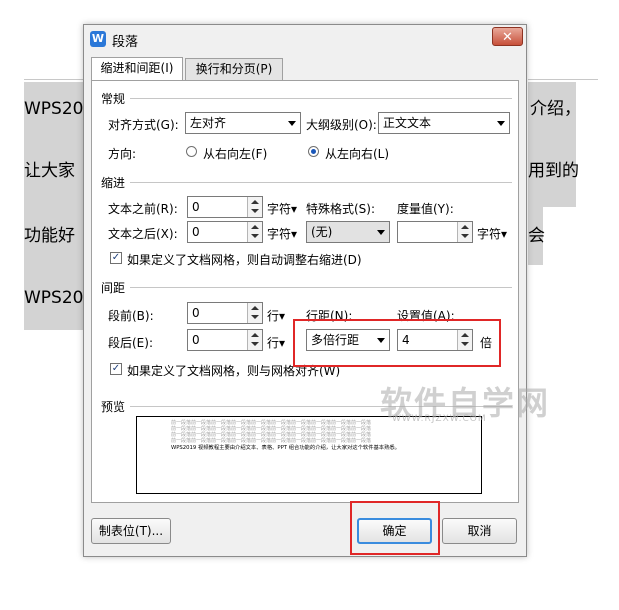 The height and width of the screenshot is (610, 619). Describe the element at coordinates (507, 36) in the screenshot. I see `close-icon: ✕` at that location.